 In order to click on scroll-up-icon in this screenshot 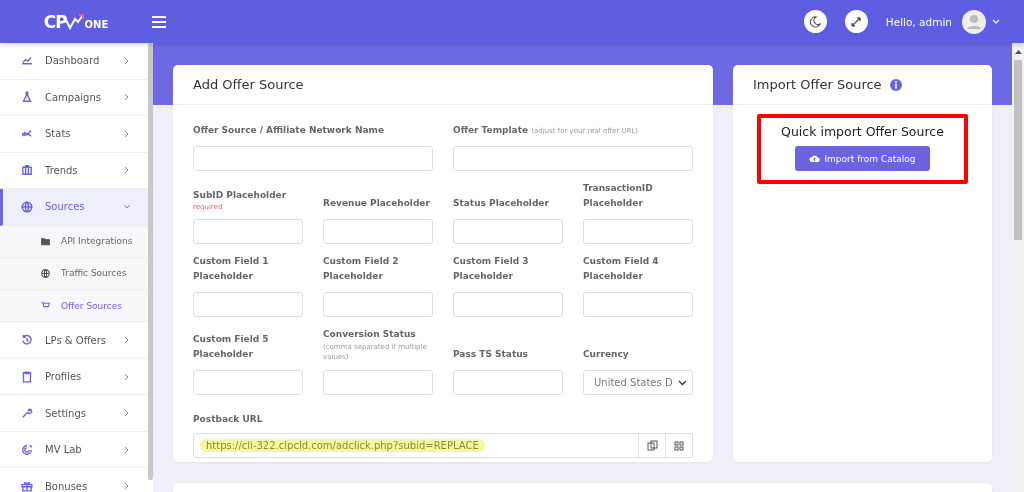, I will do `click(1018, 51)`.